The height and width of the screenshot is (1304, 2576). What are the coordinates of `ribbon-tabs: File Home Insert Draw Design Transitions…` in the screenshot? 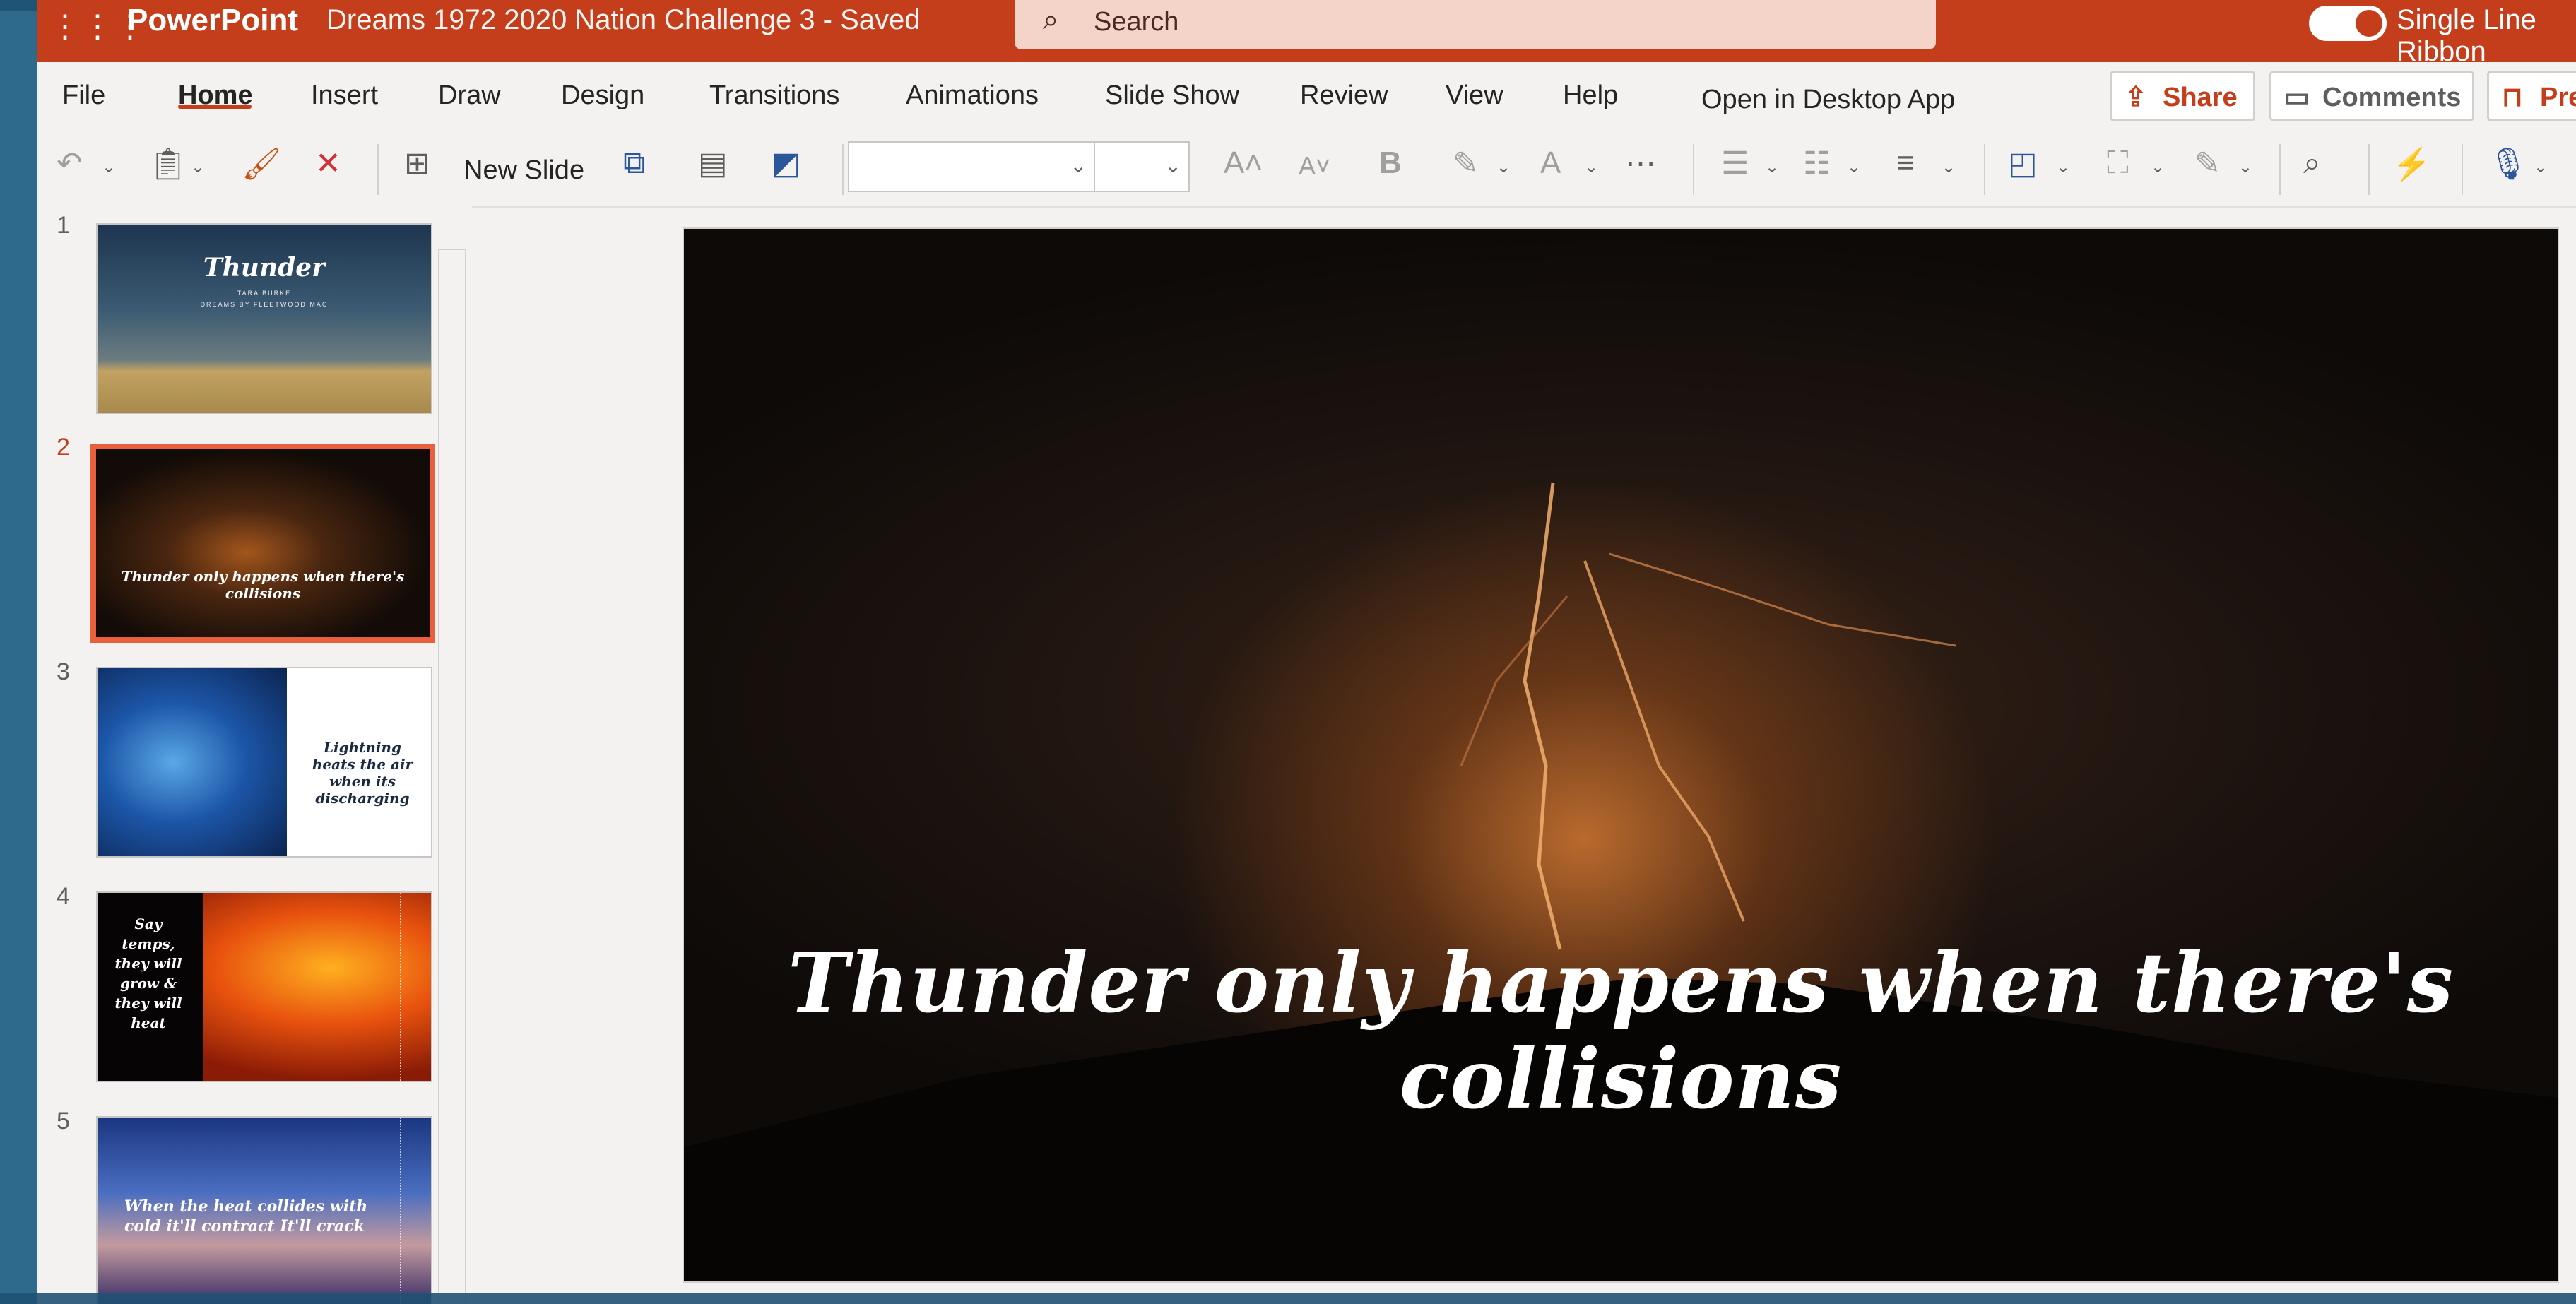 It's located at (1306, 96).